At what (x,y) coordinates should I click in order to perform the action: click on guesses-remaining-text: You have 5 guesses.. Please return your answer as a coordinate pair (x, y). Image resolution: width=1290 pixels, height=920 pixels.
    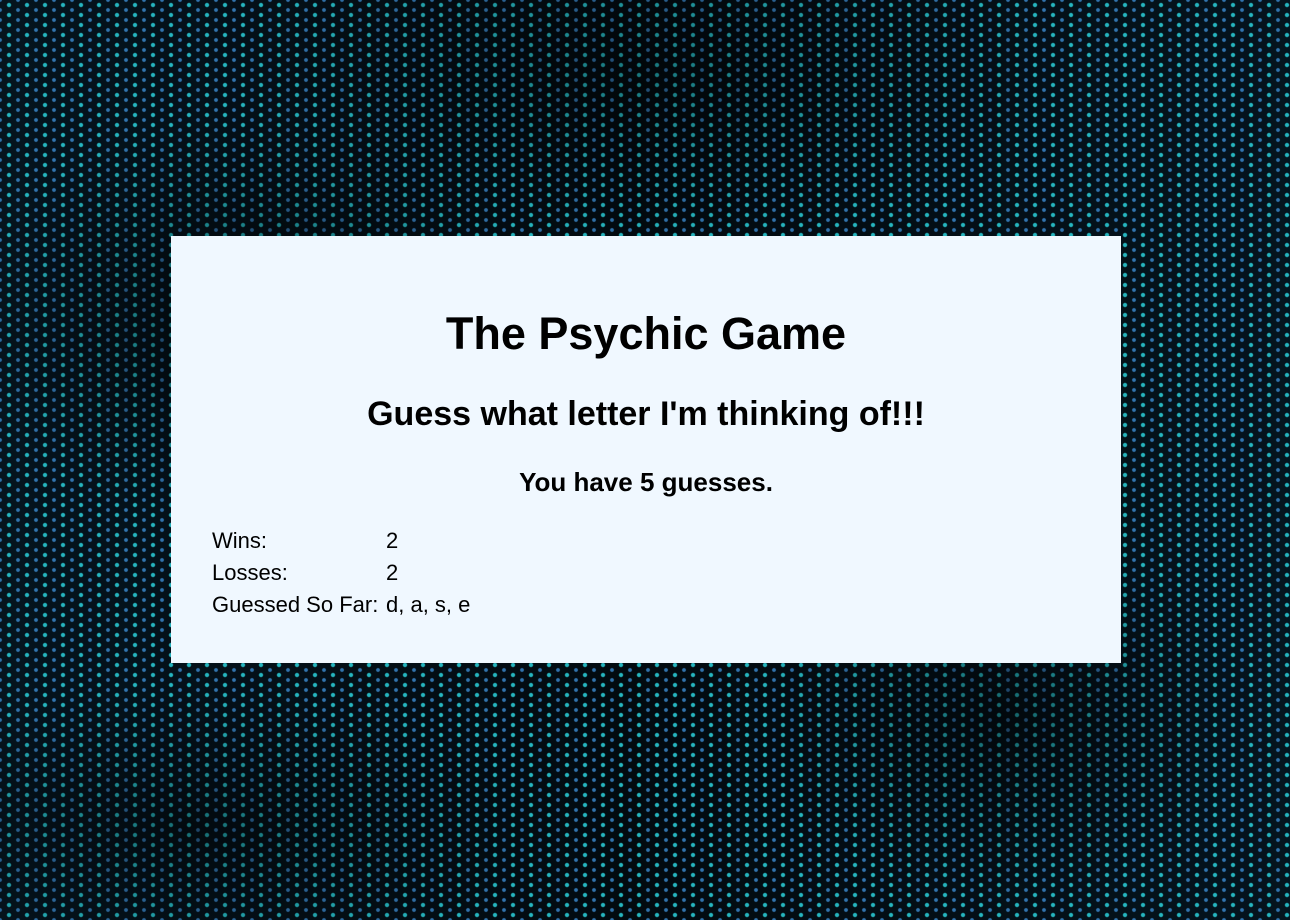
    Looking at the image, I should click on (646, 482).